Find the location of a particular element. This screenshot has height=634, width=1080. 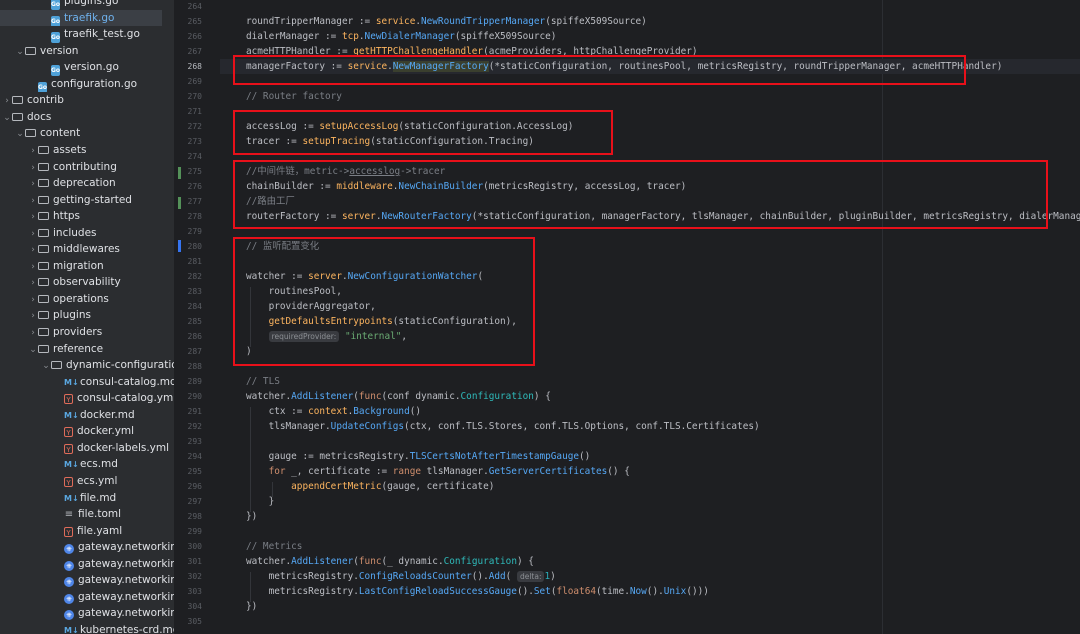

tree-item: › contrib is located at coordinates (87, 100).